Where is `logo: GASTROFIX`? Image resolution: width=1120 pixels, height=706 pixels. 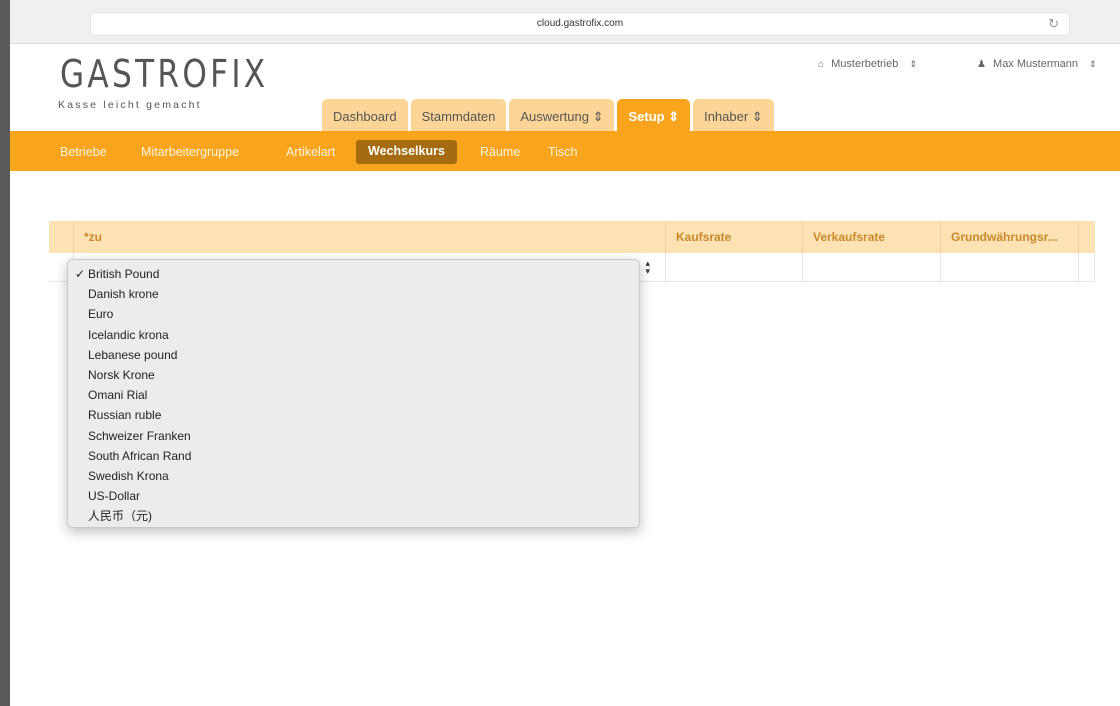
logo: GASTROFIX is located at coordinates (164, 74).